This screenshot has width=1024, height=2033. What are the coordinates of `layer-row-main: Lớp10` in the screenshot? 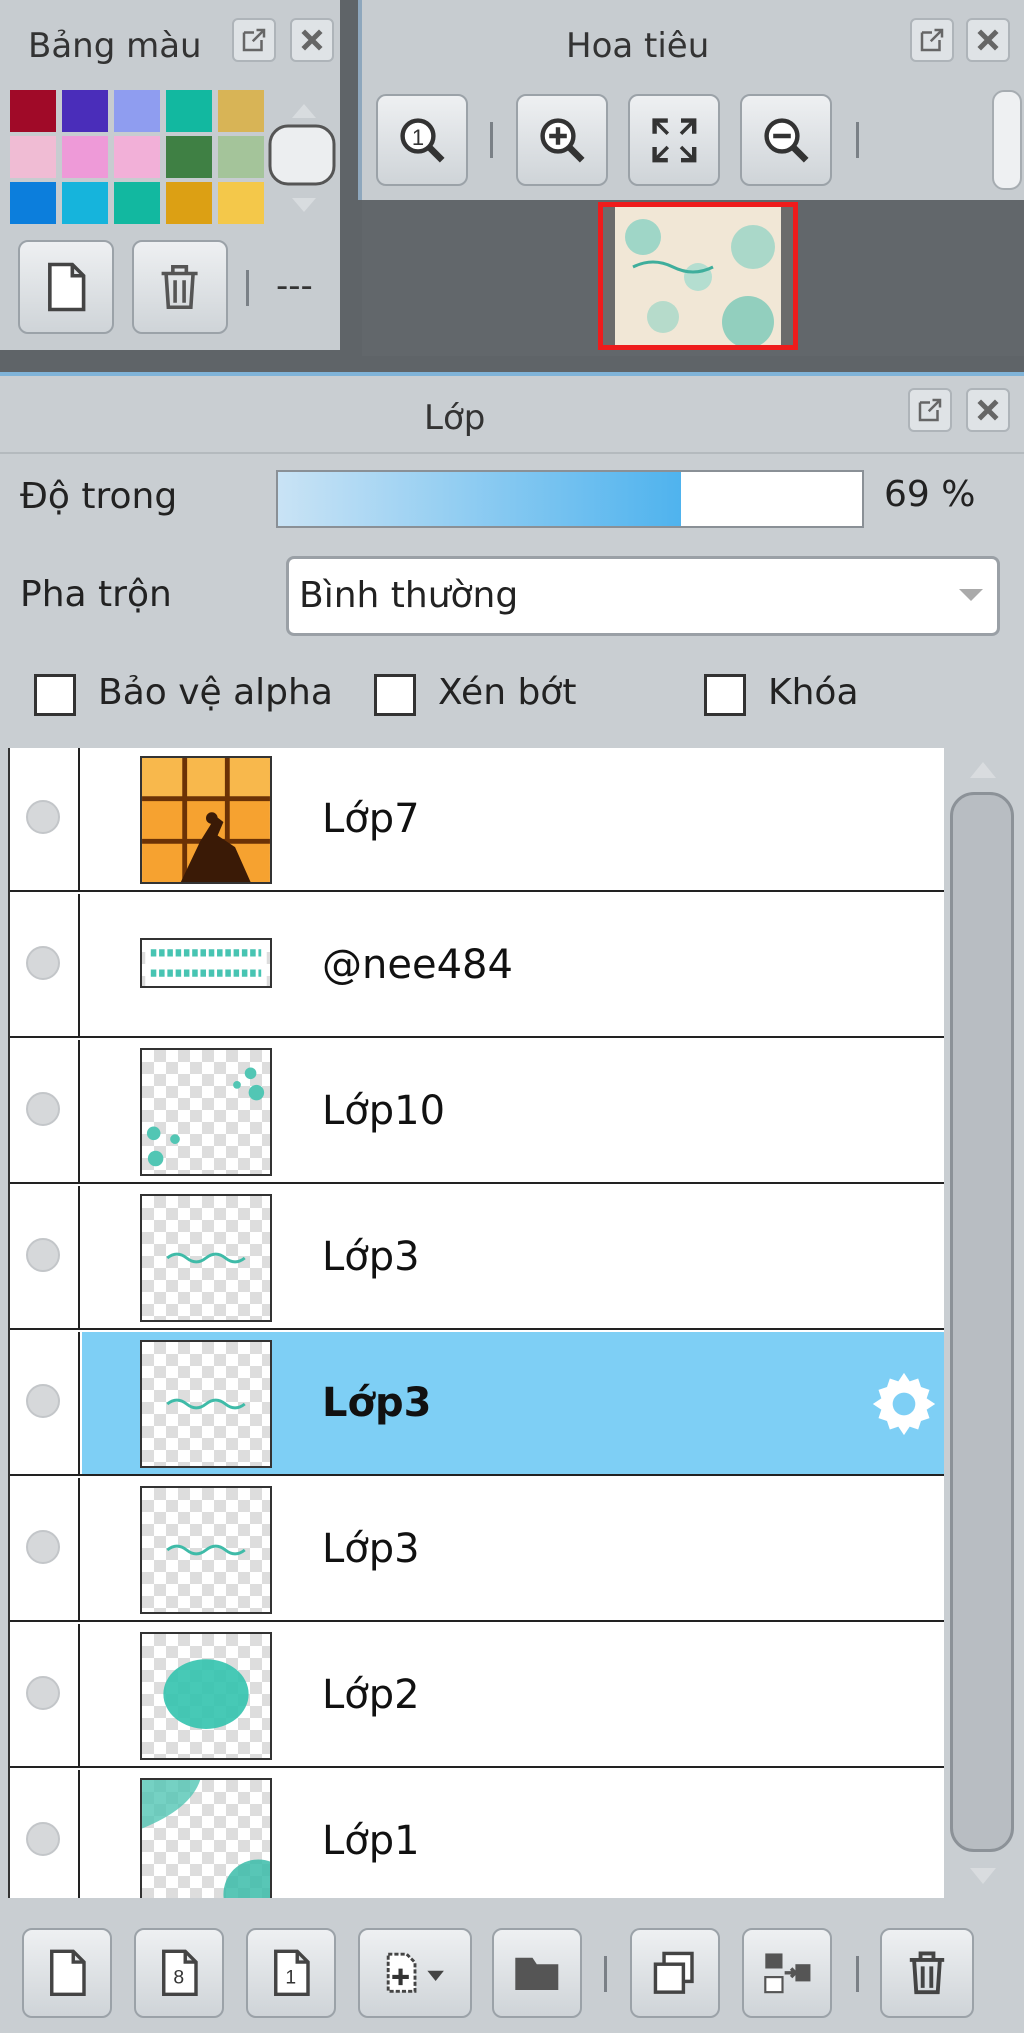 It's located at (513, 1111).